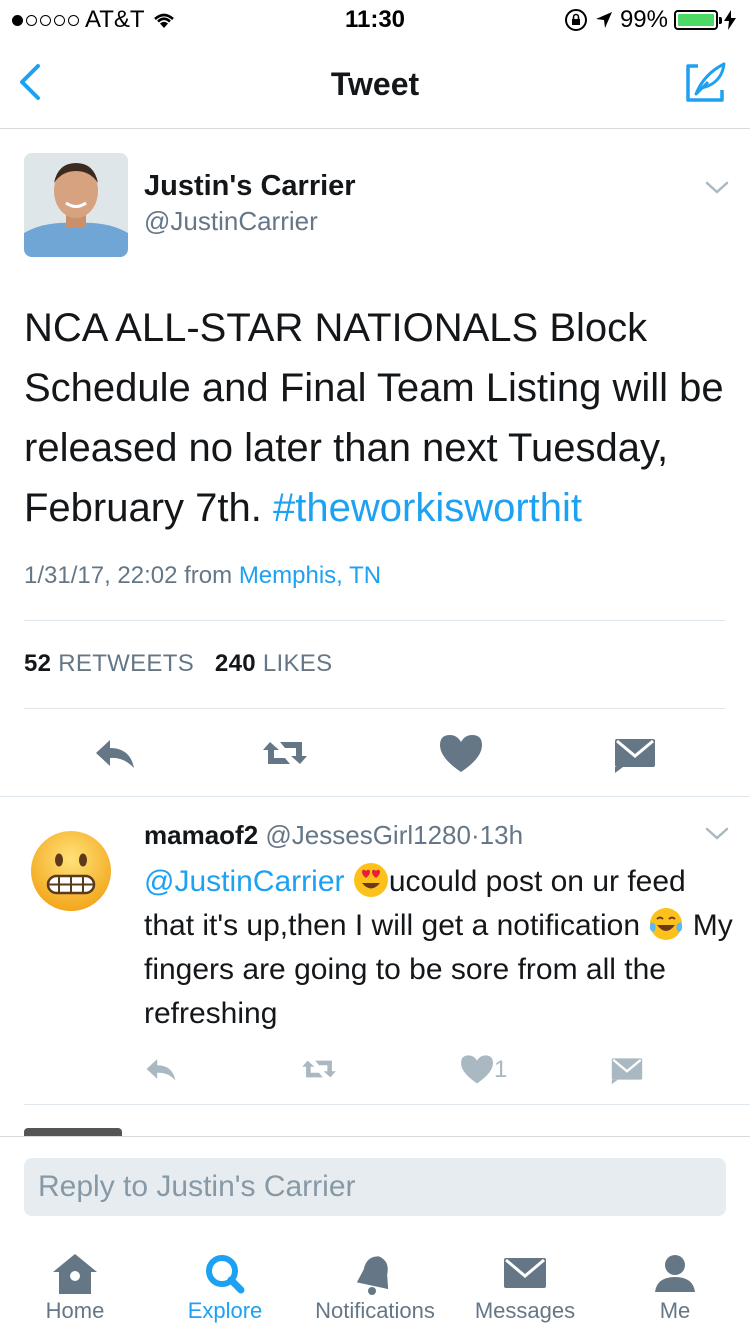 The height and width of the screenshot is (1334, 750). I want to click on orientation-lock-icon, so click(575, 20).